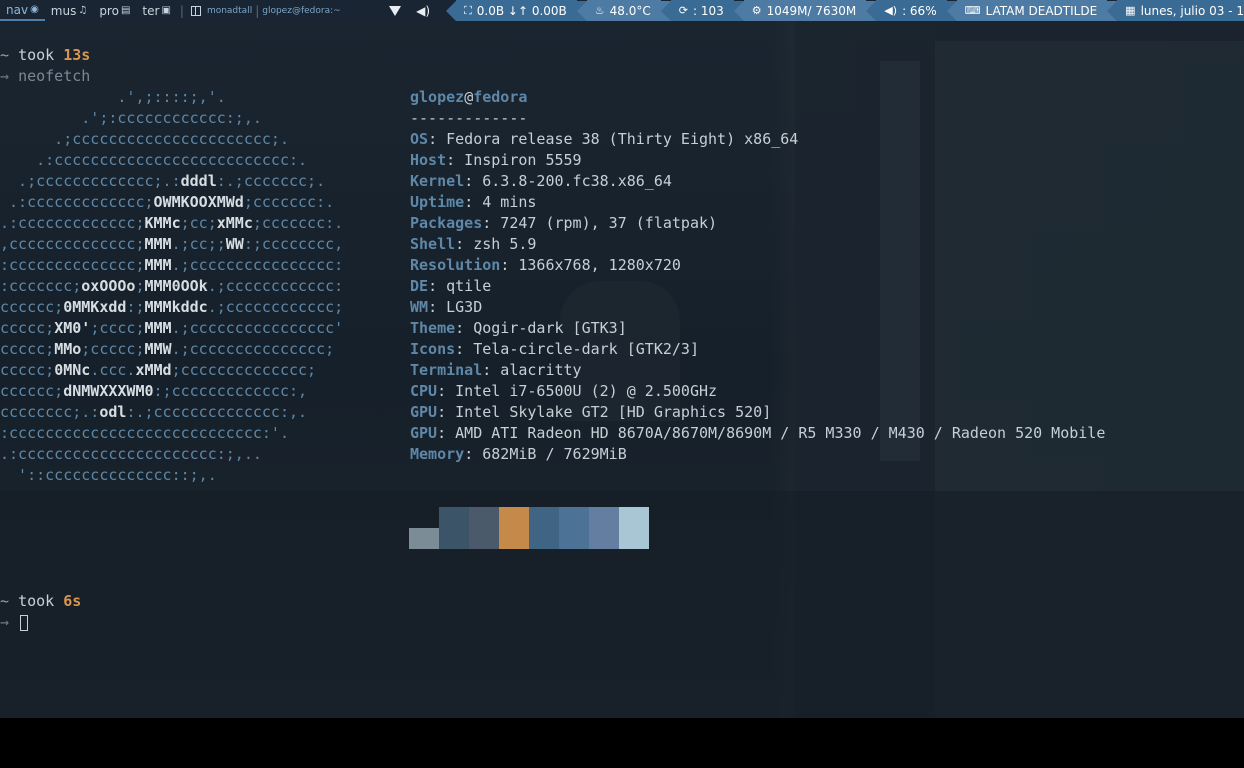 This screenshot has width=1244, height=768. Describe the element at coordinates (514, 160) in the screenshot. I see `info-value: : Inspiron 5559` at that location.